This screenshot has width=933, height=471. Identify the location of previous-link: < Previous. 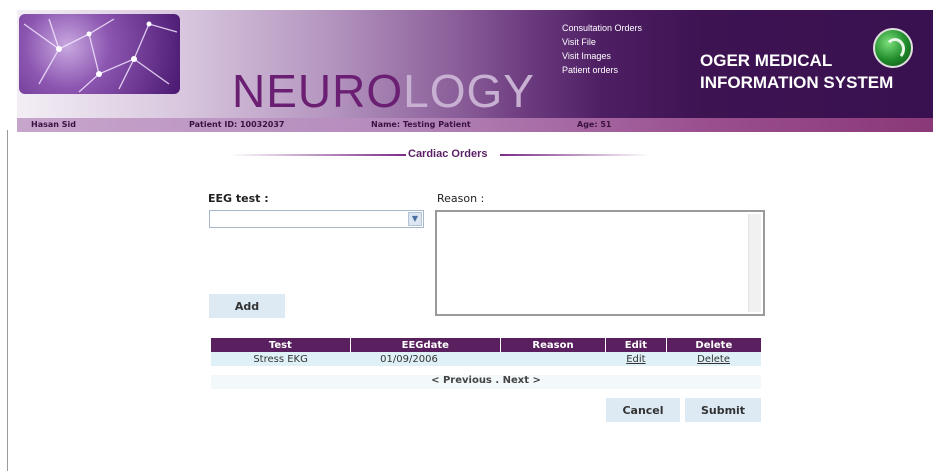
(461, 380).